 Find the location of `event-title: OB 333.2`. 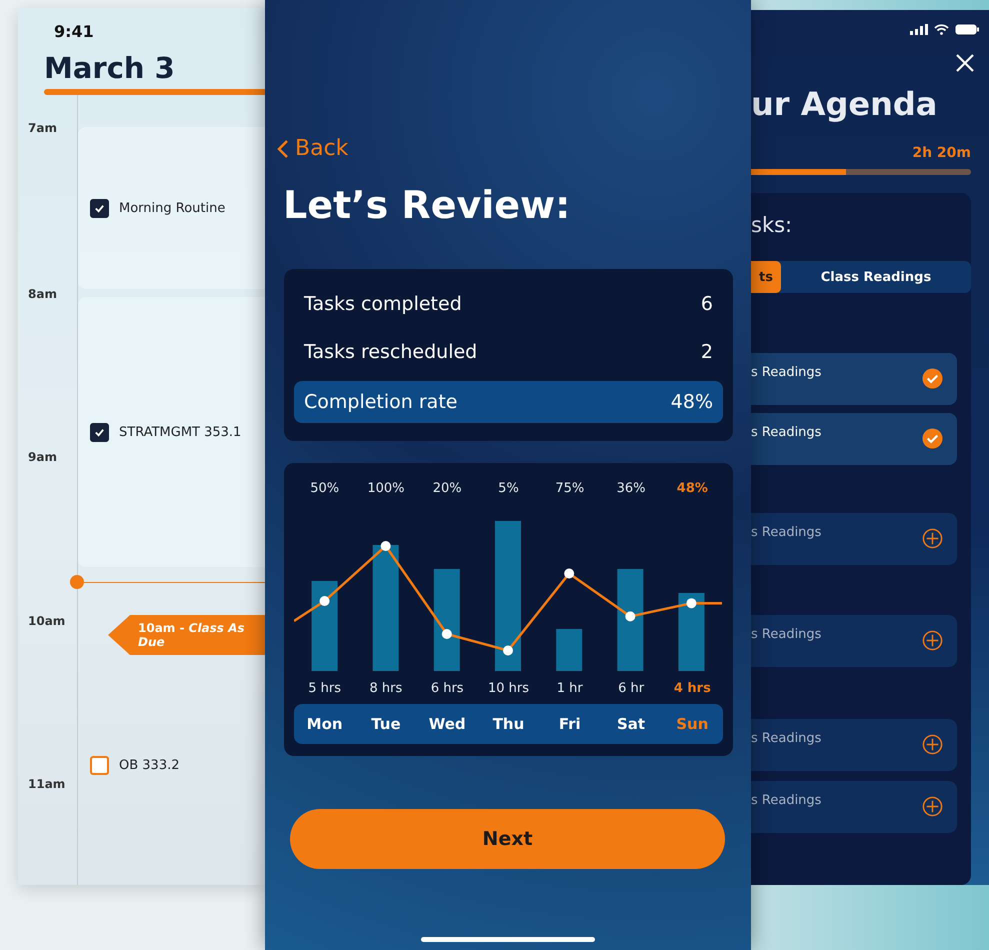

event-title: OB 333.2 is located at coordinates (149, 765).